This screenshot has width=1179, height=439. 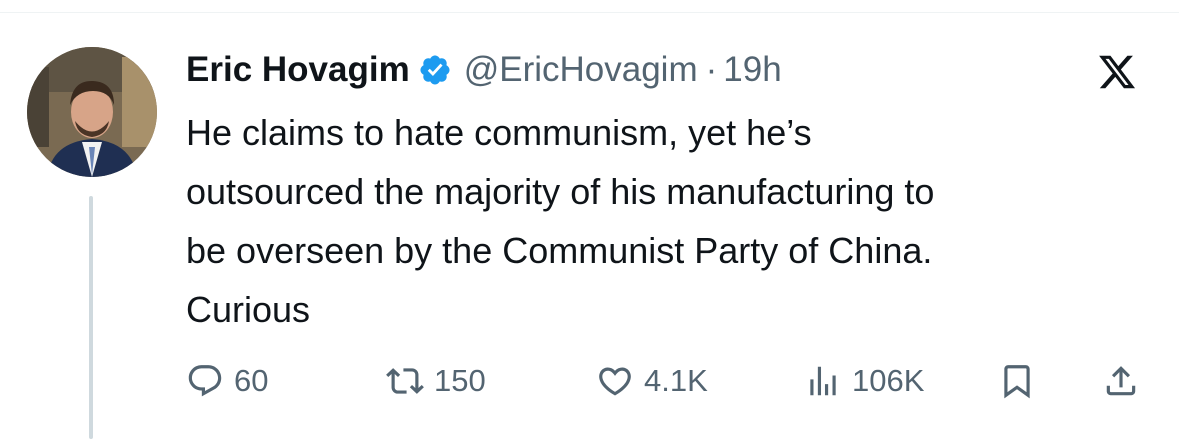 I want to click on views-button: 106K, so click(x=864, y=381).